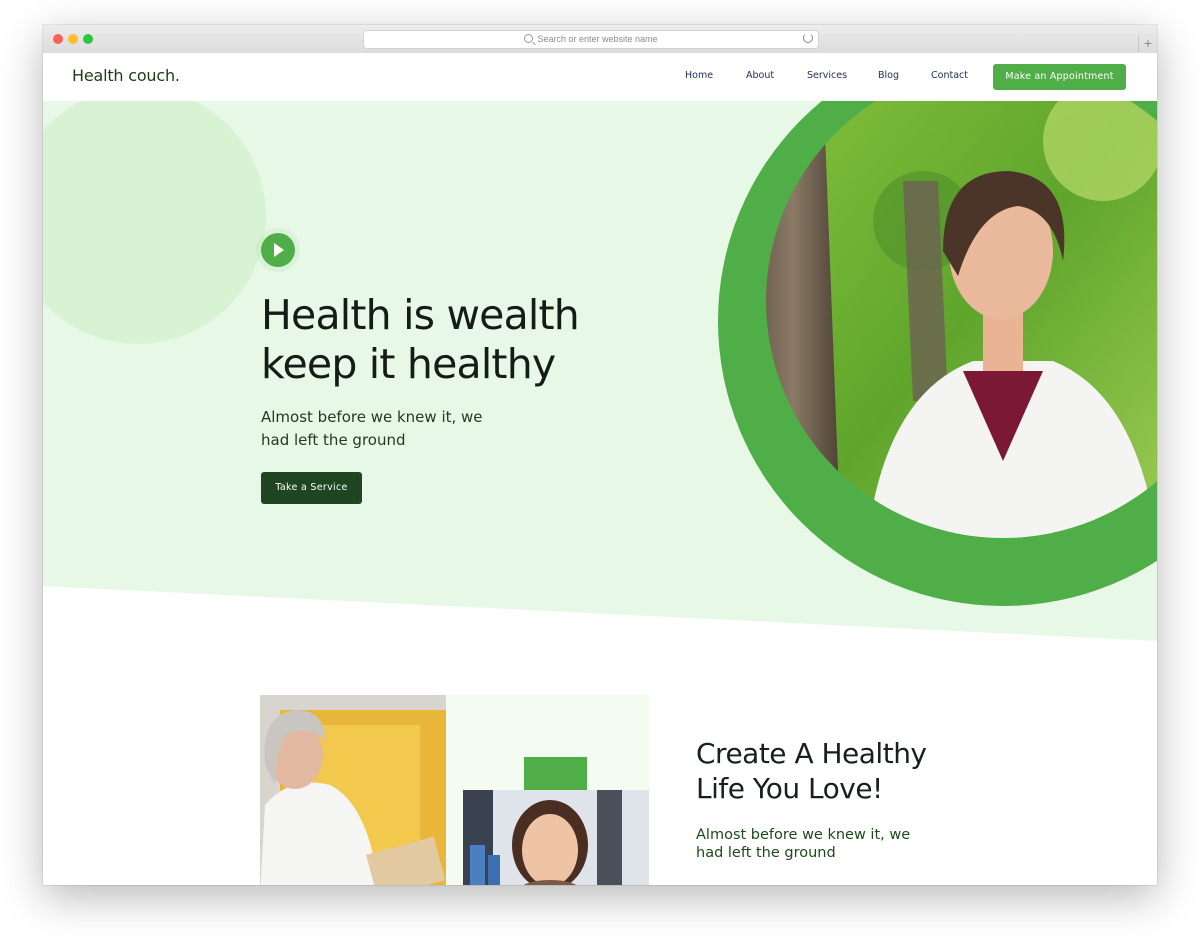  I want to click on hero-subtitle-line-2: had left the ground, so click(333, 440).